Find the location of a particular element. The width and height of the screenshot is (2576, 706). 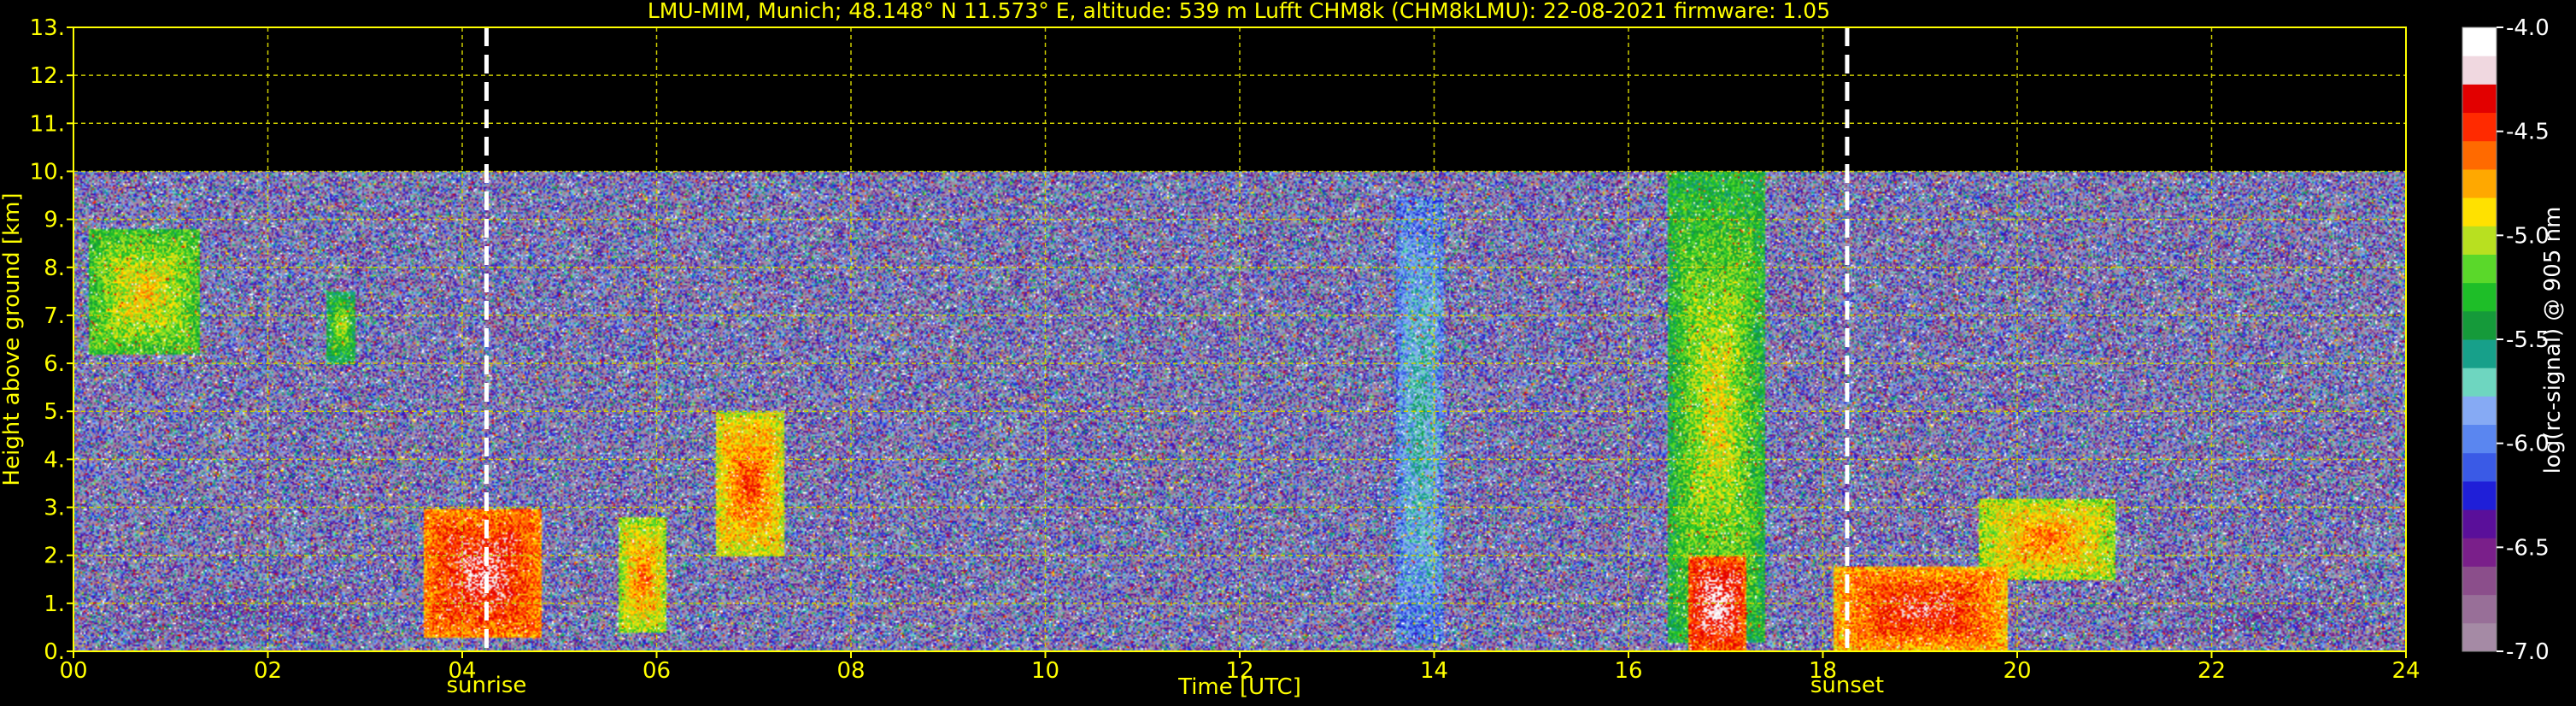

y-tick-label: 5. is located at coordinates (54, 412).